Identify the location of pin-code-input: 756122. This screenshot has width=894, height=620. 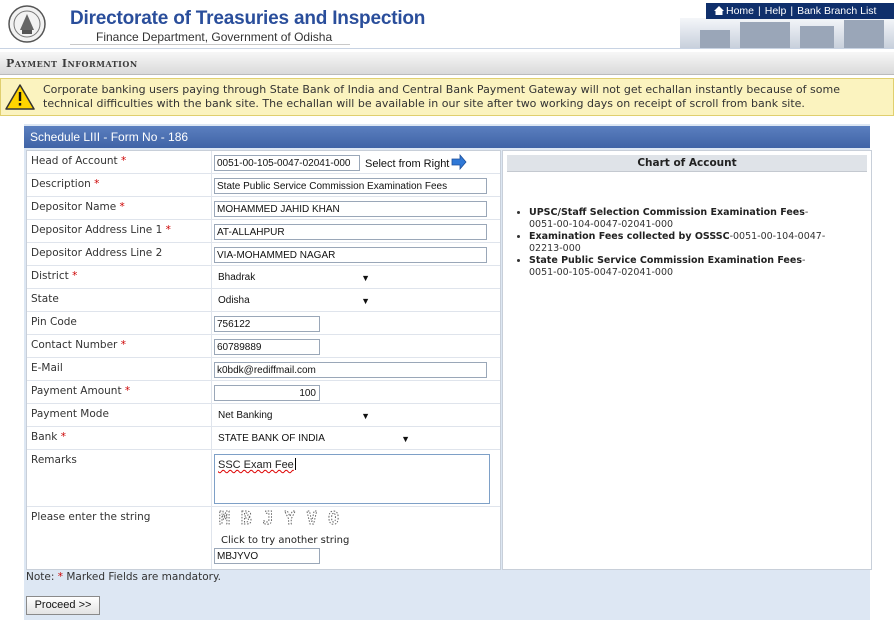
(267, 324).